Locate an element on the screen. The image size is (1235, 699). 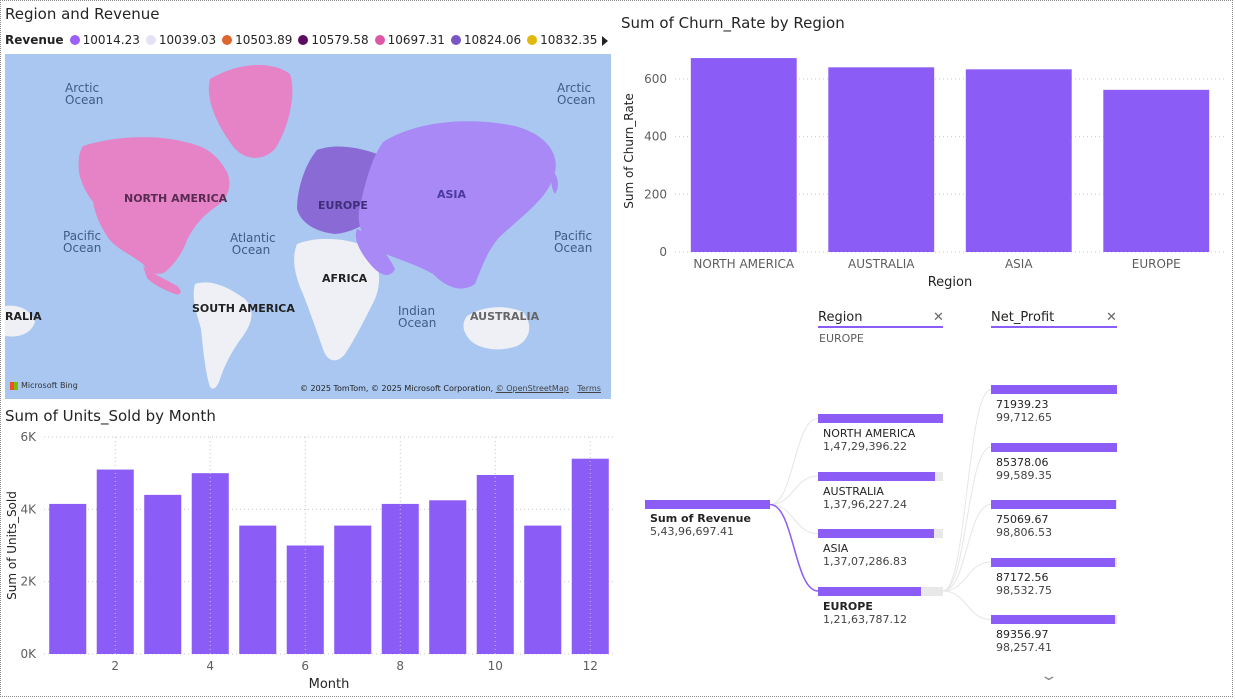
region-level-underline is located at coordinates (880, 327).